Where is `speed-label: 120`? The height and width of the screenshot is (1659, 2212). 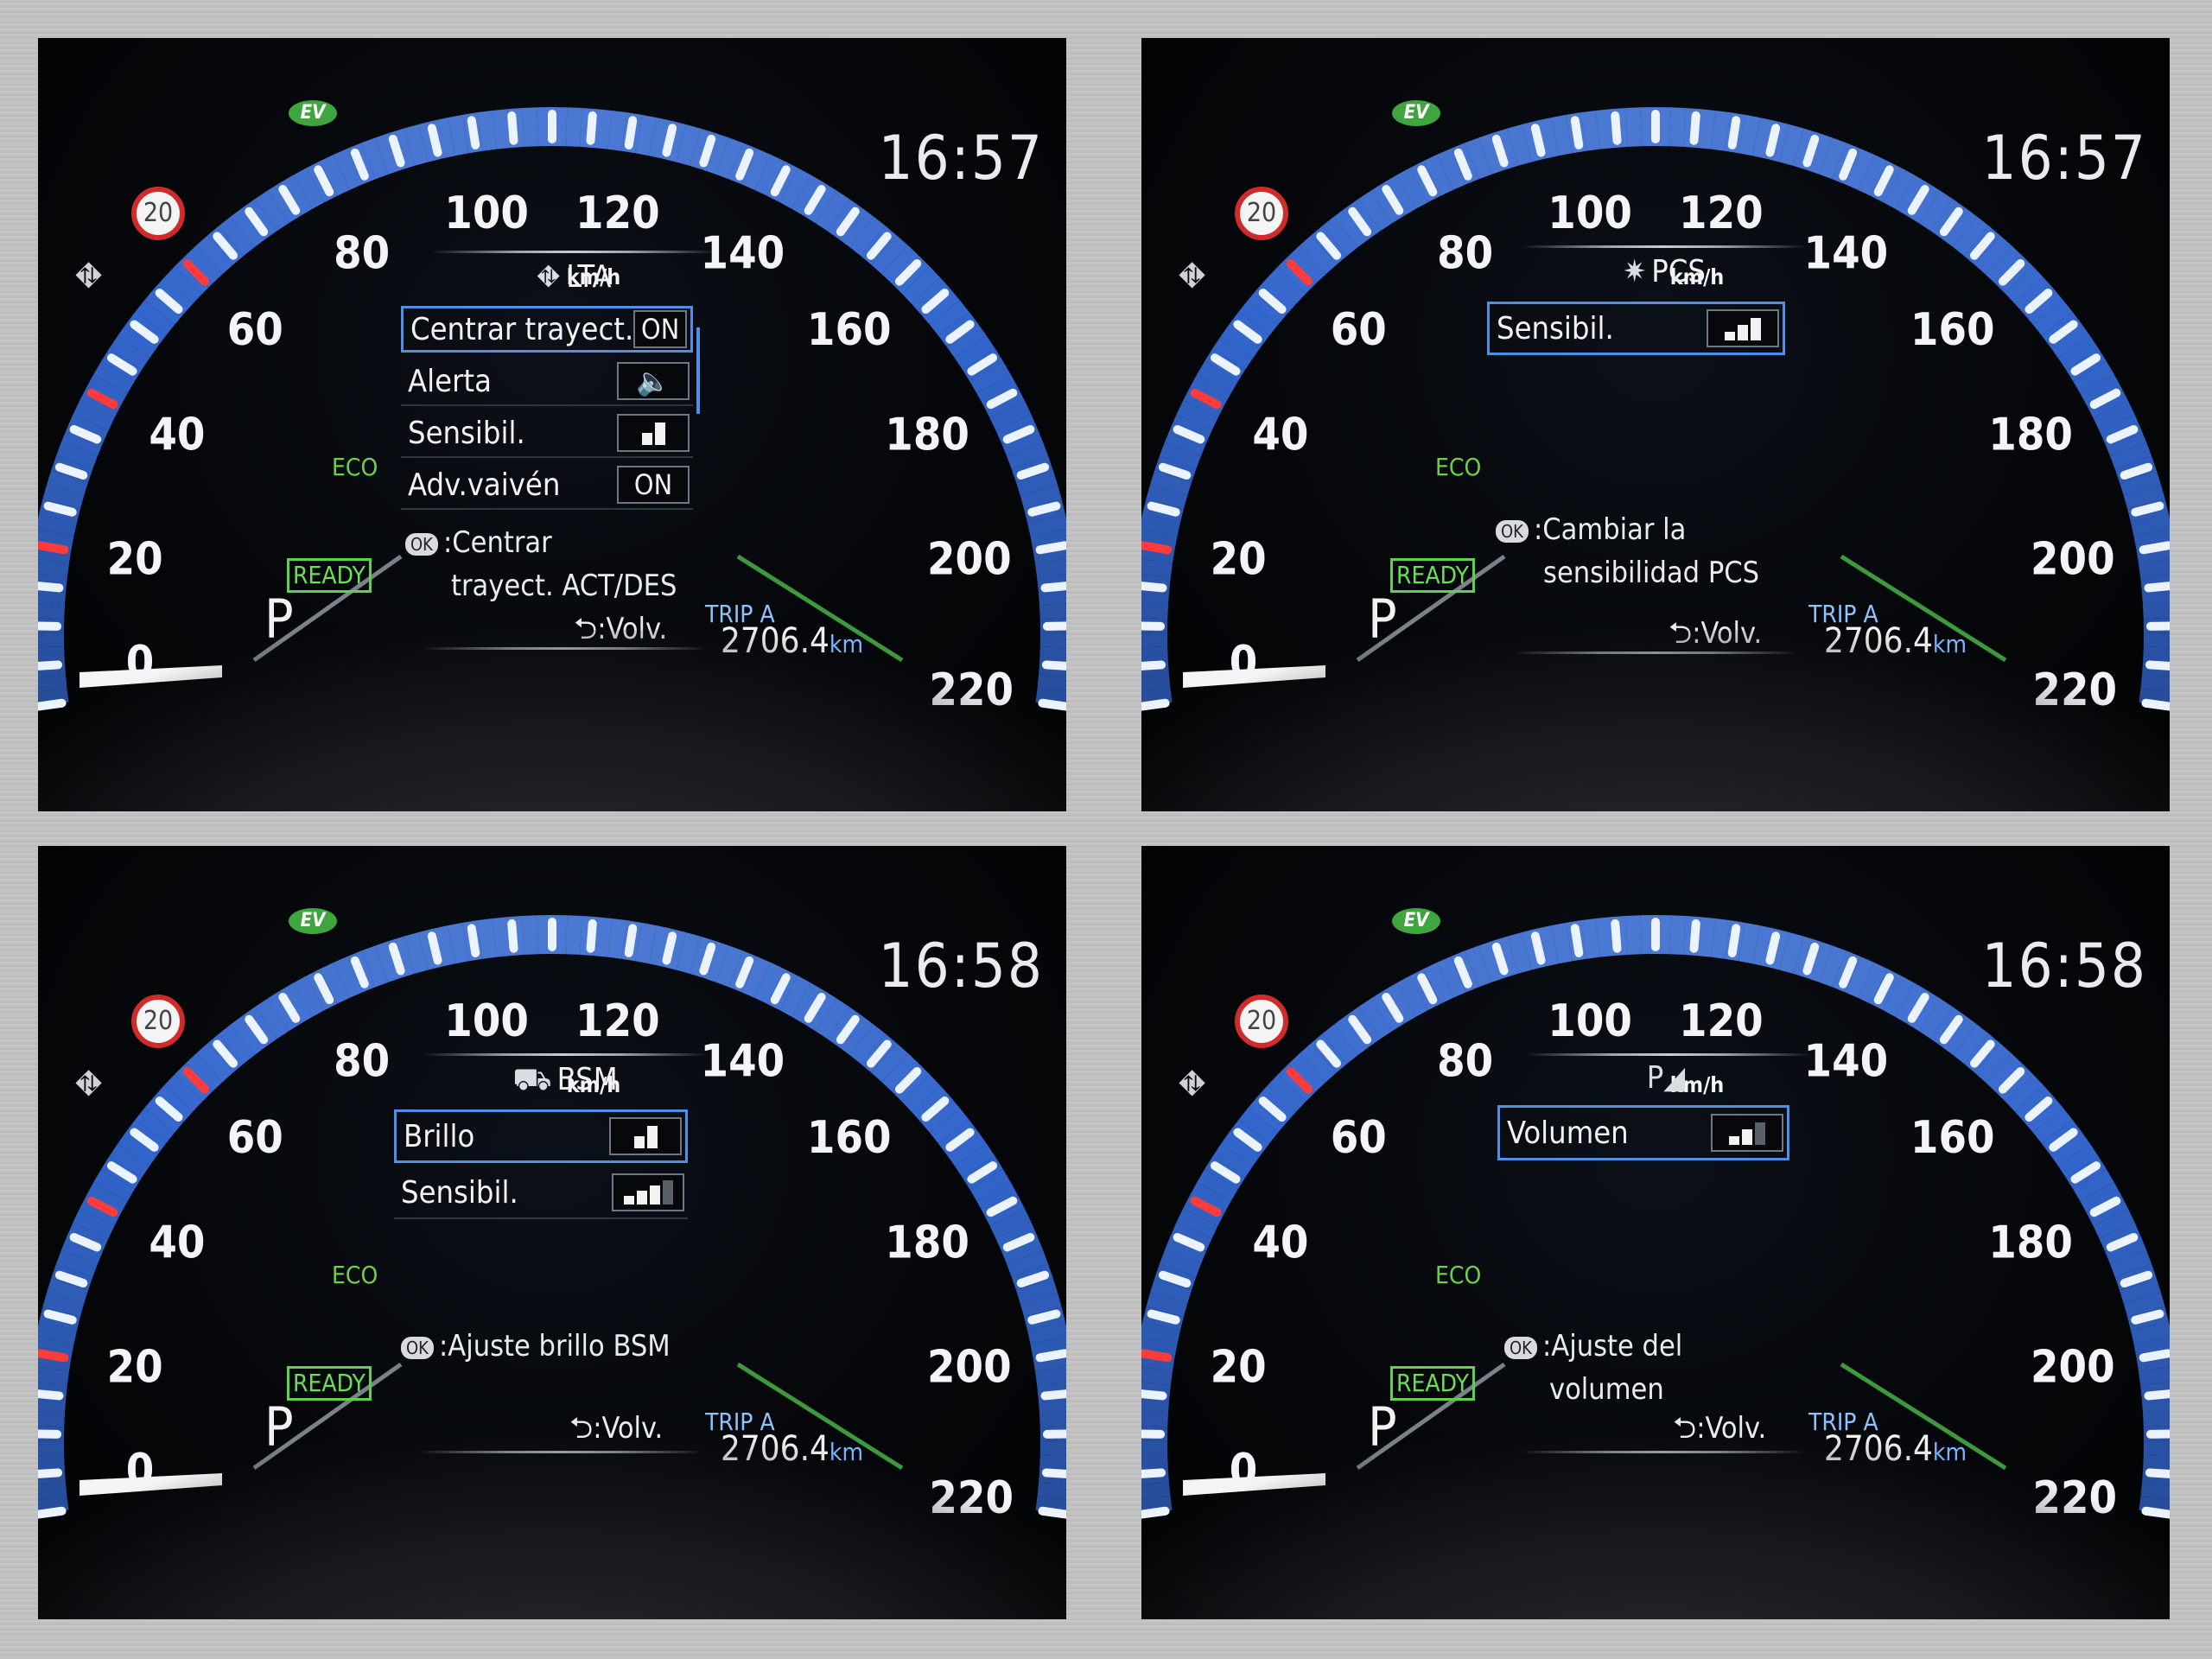
speed-label: 120 is located at coordinates (617, 213).